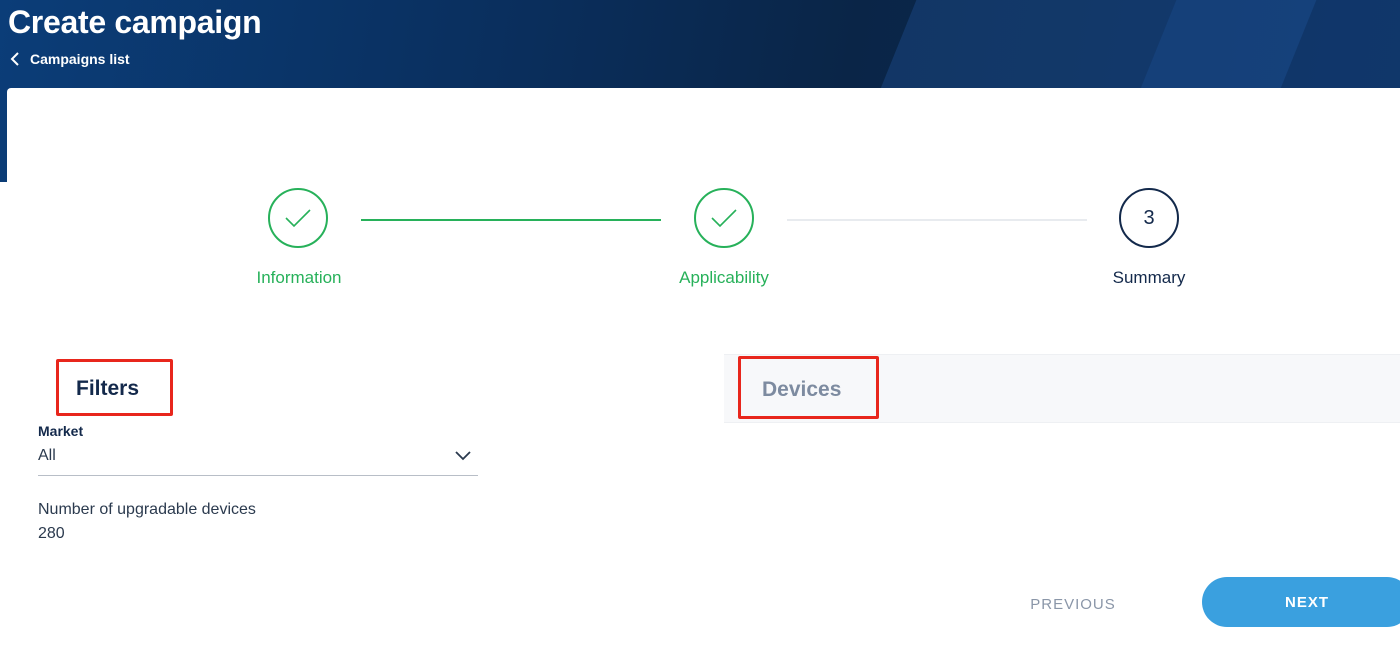 This screenshot has width=1400, height=650. I want to click on previous-button: PREVIOUS, so click(1073, 604).